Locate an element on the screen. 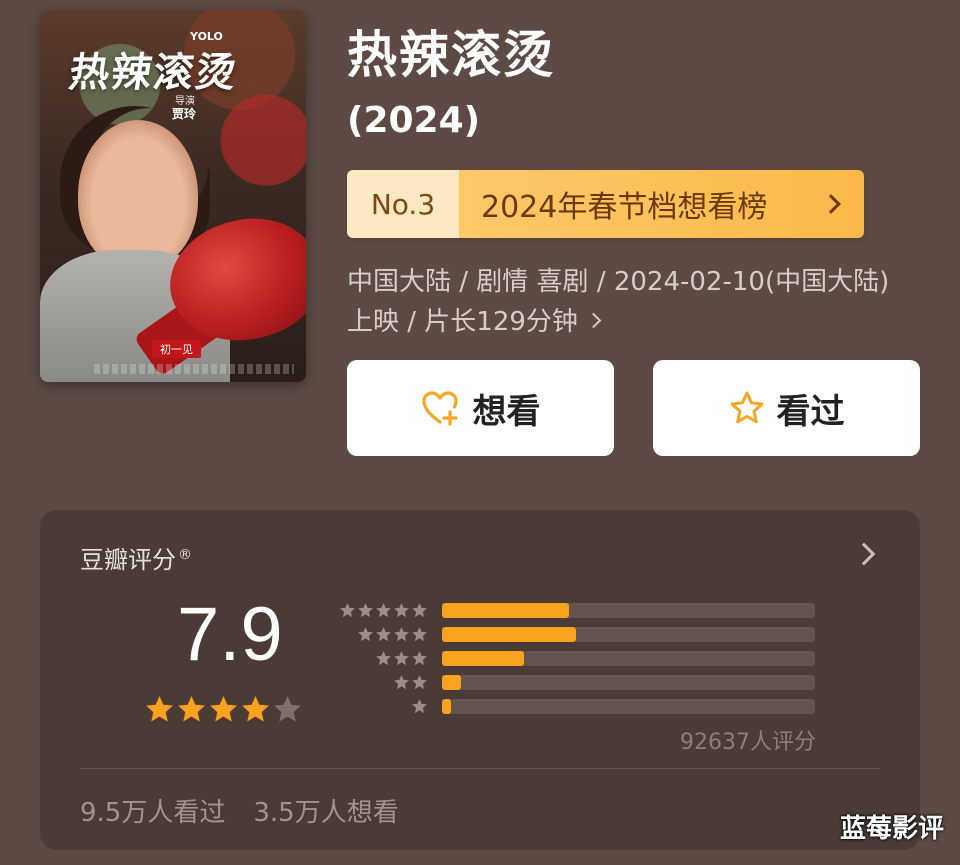 Image resolution: width=960 pixels, height=865 pixels. watermark: 蓝莓影评 is located at coordinates (891, 829).